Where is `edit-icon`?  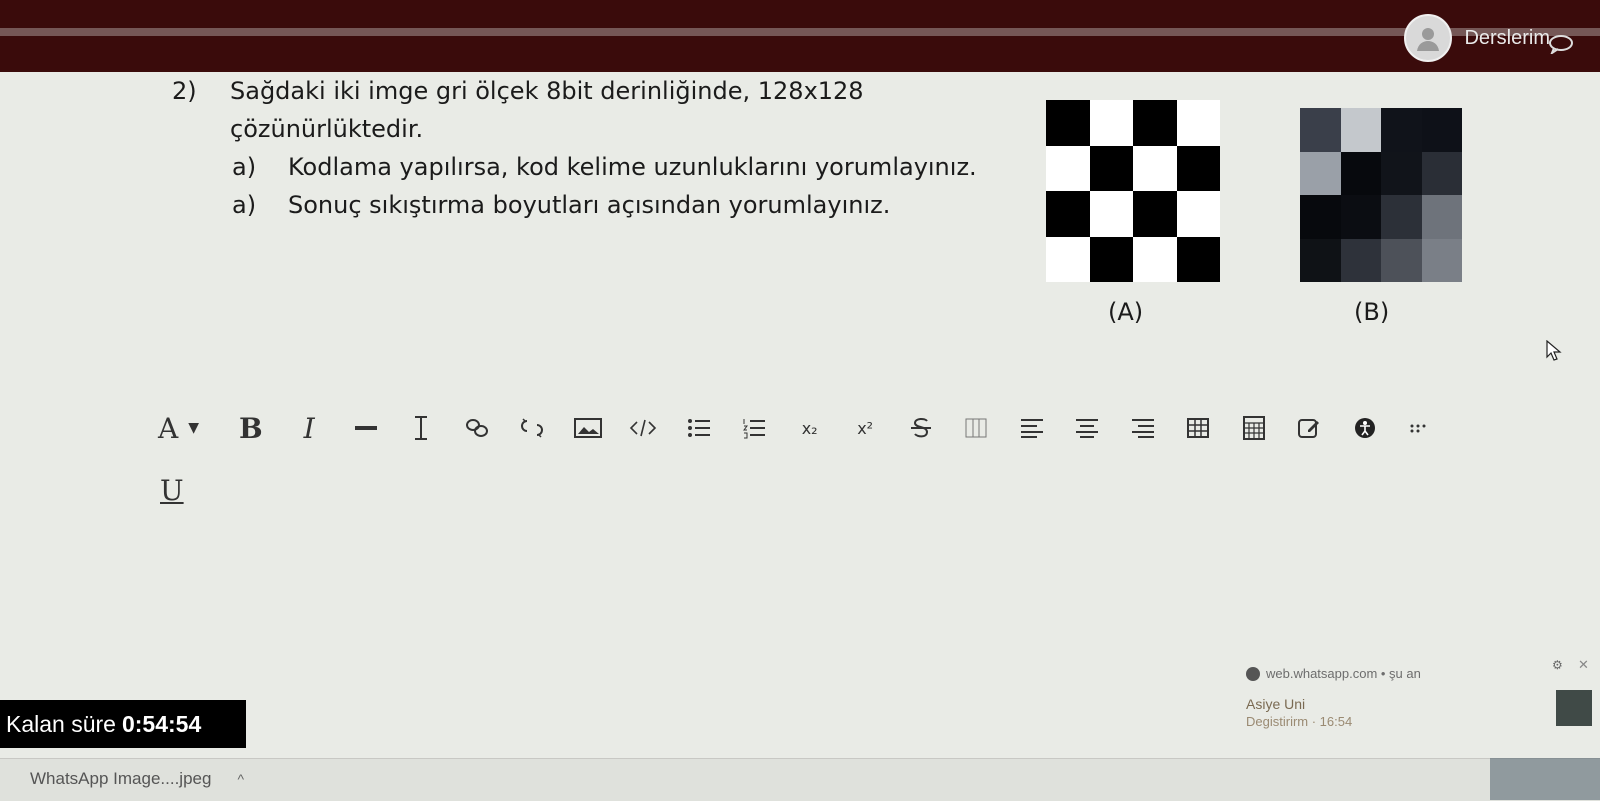 edit-icon is located at coordinates (1309, 428).